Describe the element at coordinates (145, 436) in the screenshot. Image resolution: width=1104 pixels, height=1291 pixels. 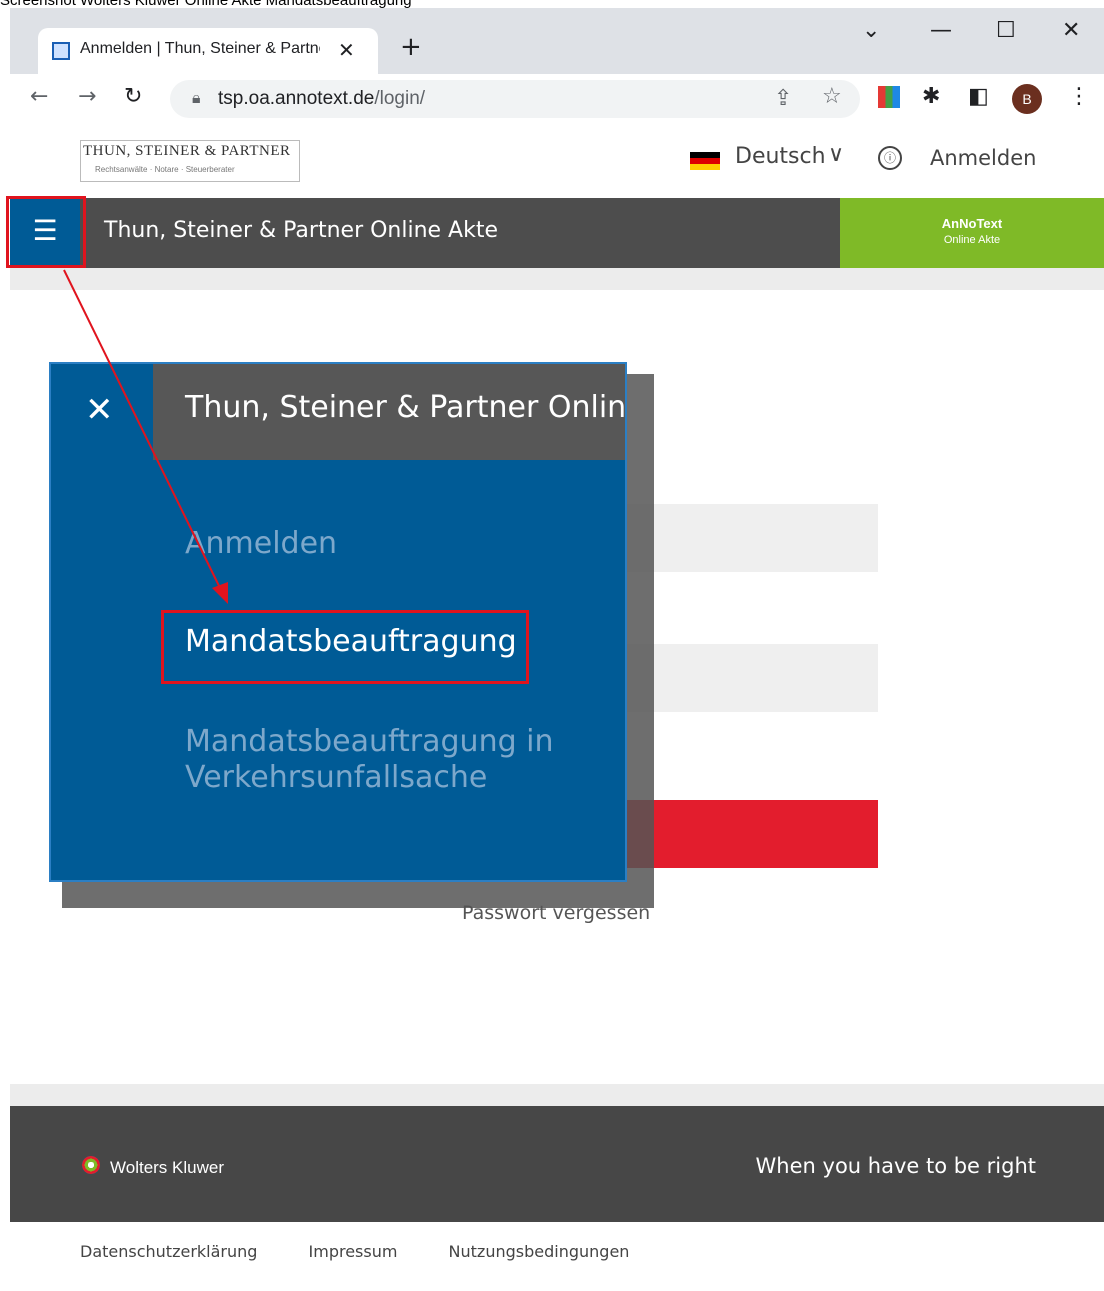
I see `annotation-arrow` at that location.